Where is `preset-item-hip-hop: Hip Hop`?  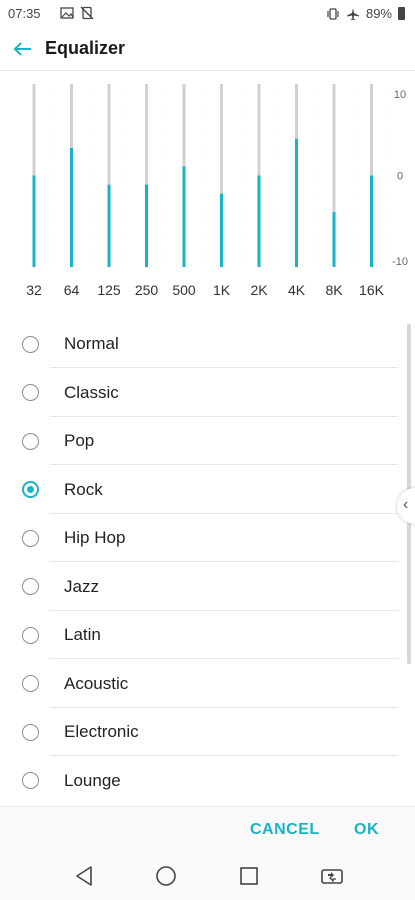
preset-item-hip-hop: Hip Hop is located at coordinates (199, 538).